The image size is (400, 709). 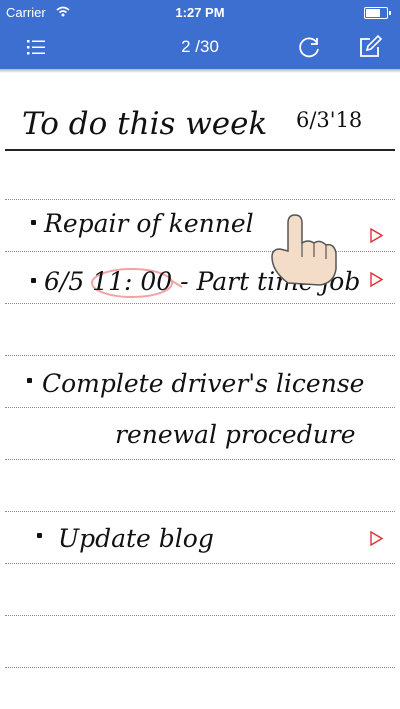 I want to click on page-indicator: 2 /30, so click(x=200, y=46).